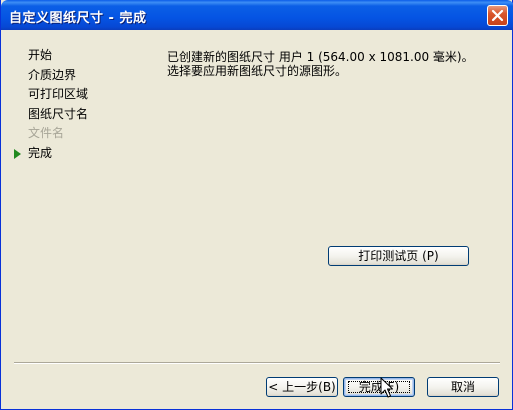 This screenshot has width=513, height=410. What do you see at coordinates (46, 133) in the screenshot?
I see `step-label: 文件名` at bounding box center [46, 133].